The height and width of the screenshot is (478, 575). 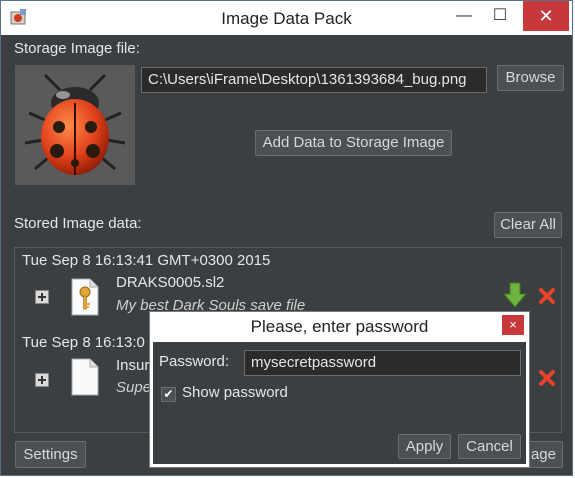 What do you see at coordinates (85, 377) in the screenshot?
I see `file-icon` at bounding box center [85, 377].